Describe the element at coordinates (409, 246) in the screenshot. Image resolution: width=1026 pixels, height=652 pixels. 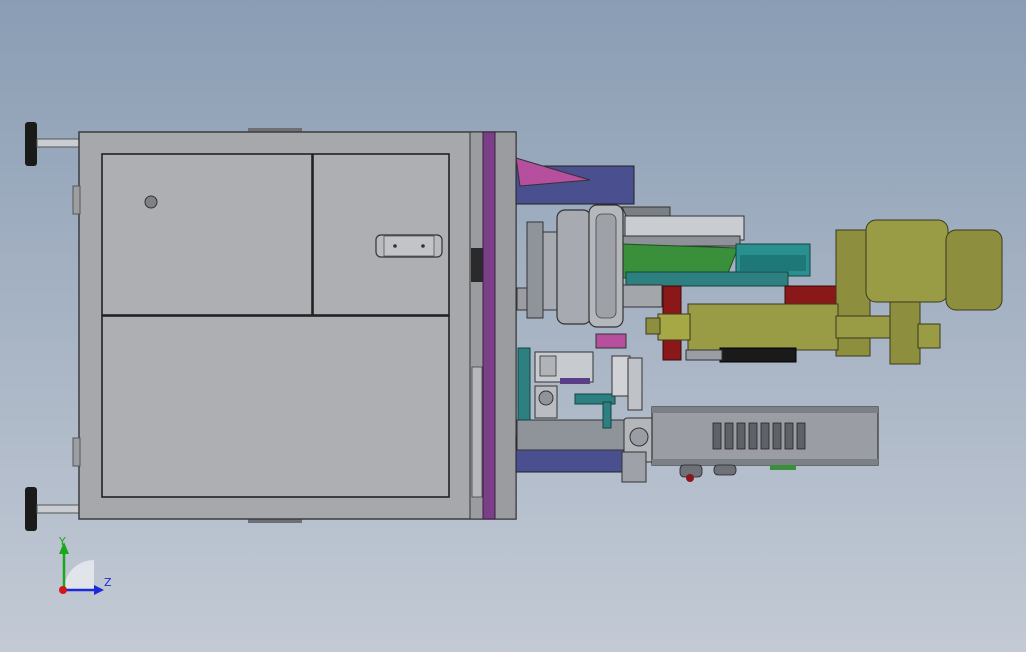
I see `door-latch` at that location.